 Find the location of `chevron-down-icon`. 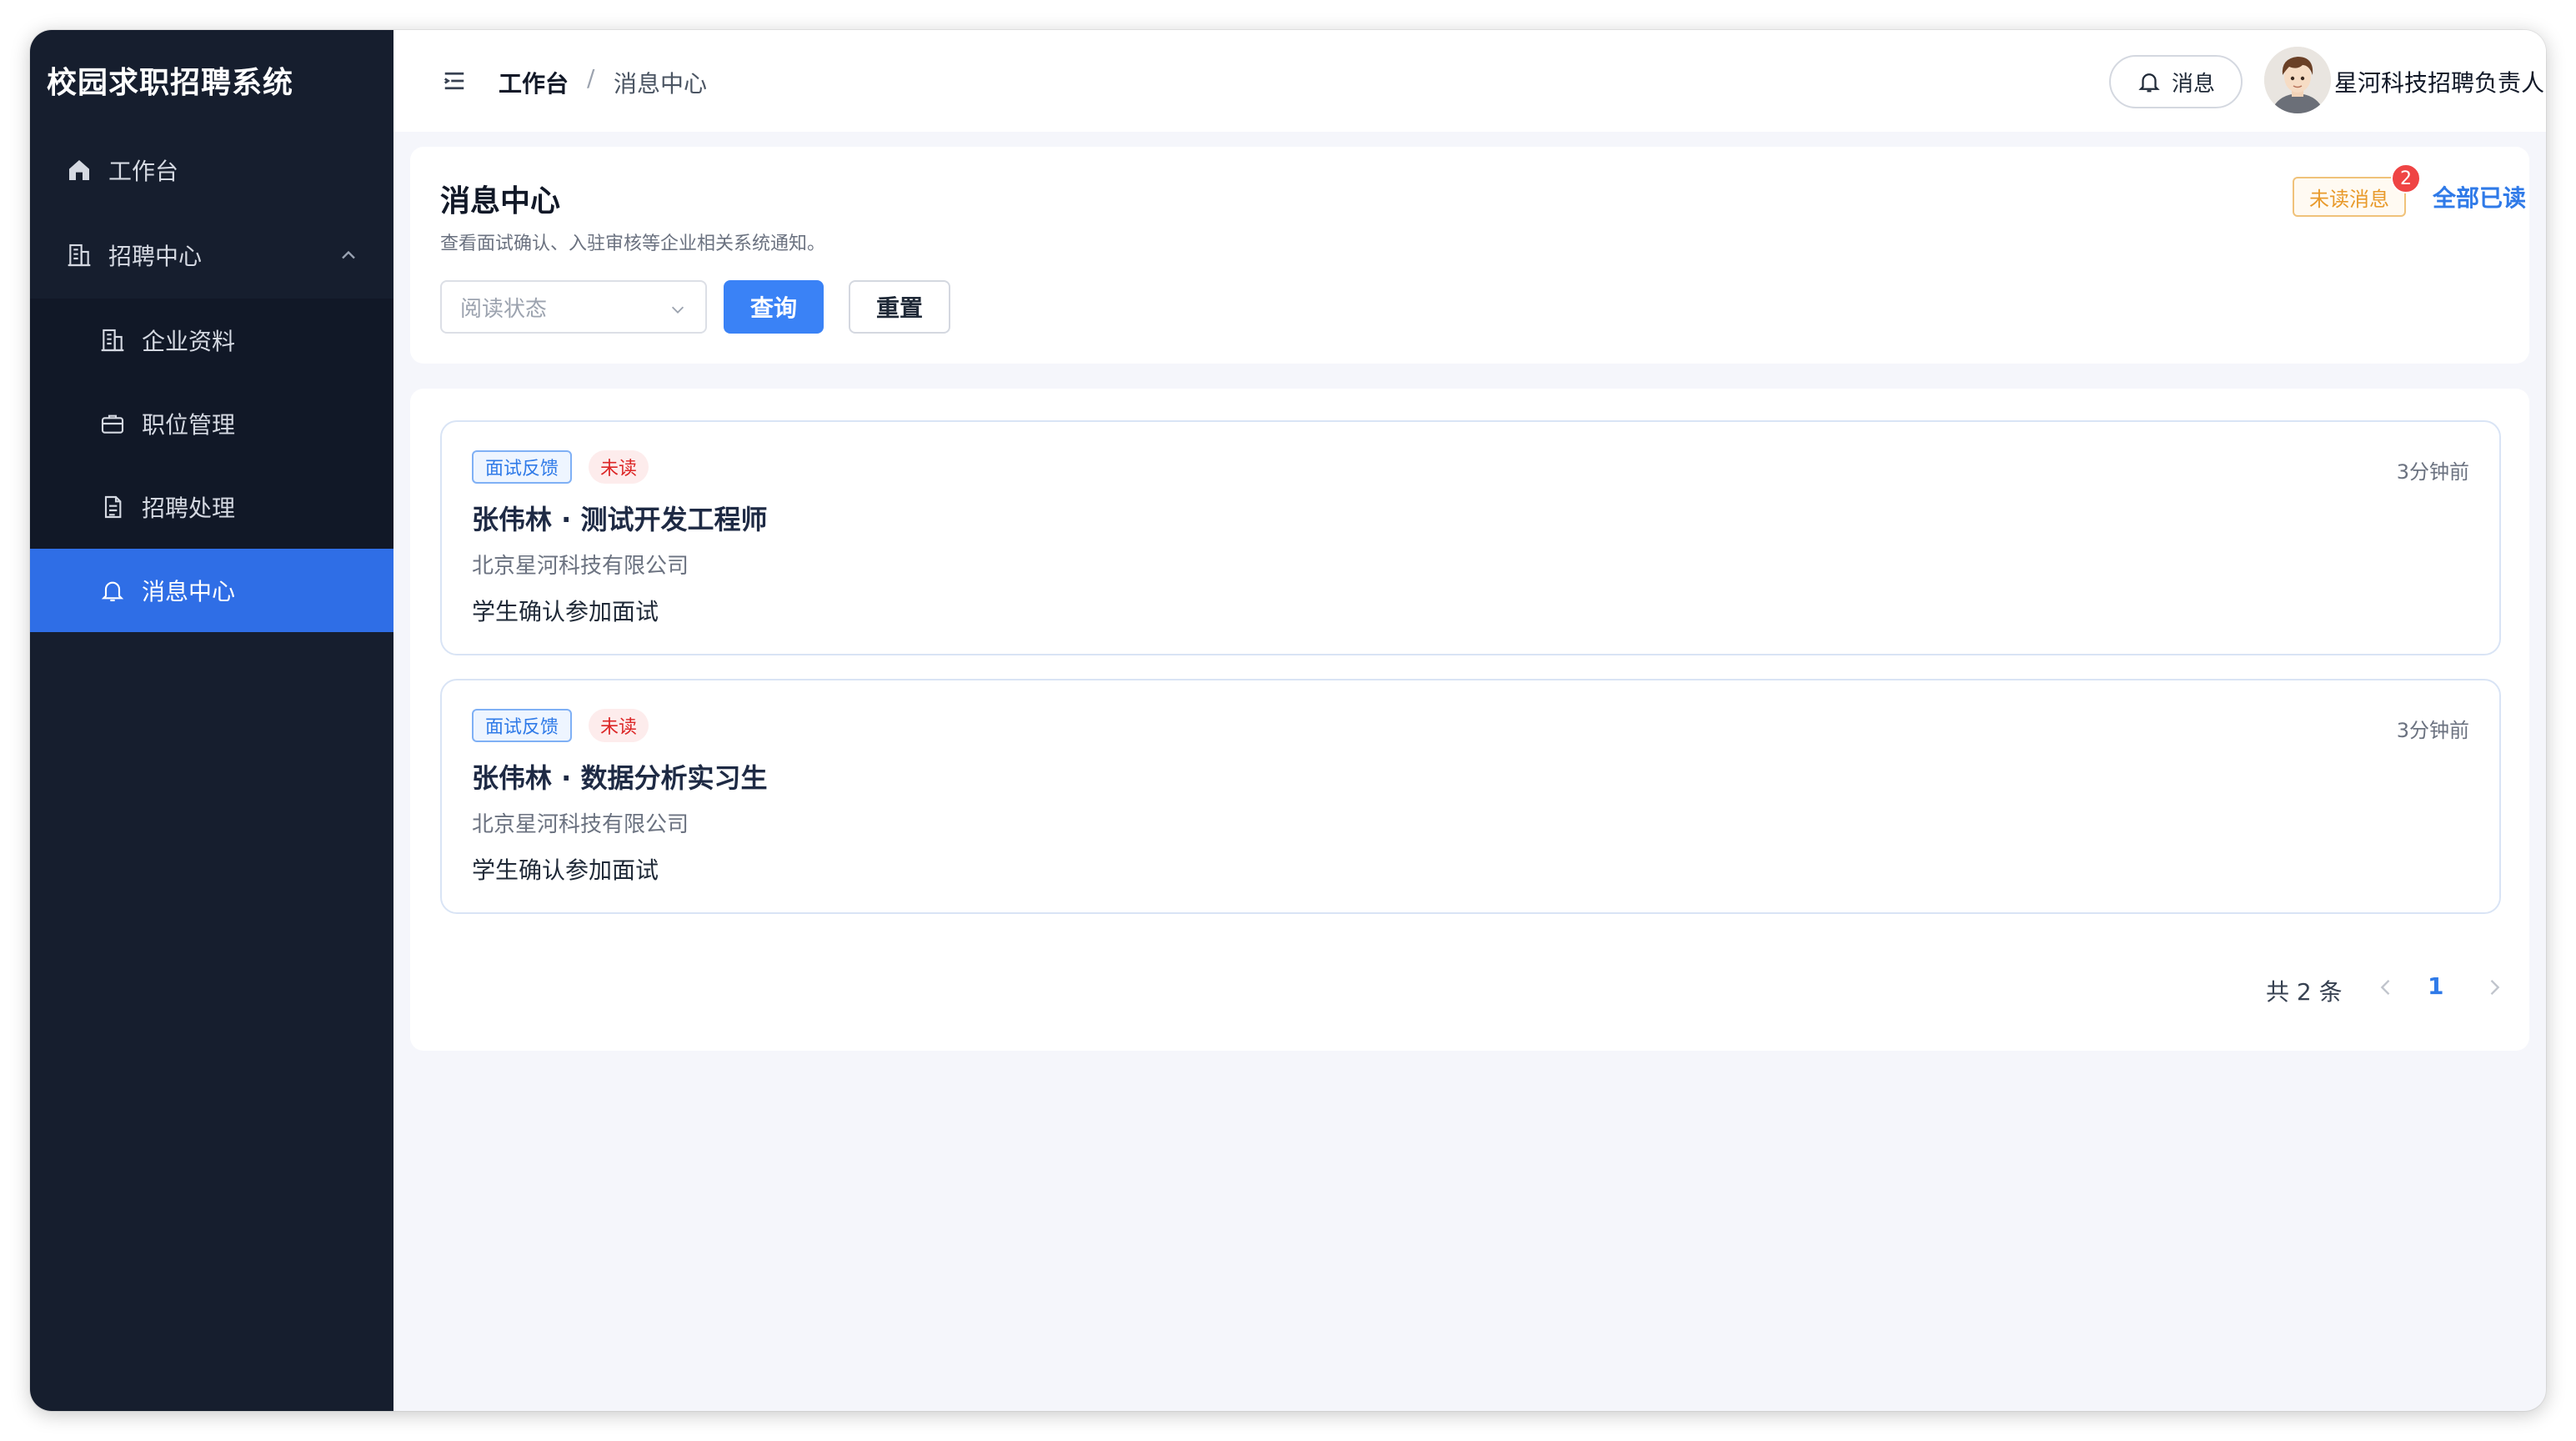

chevron-down-icon is located at coordinates (677, 310).